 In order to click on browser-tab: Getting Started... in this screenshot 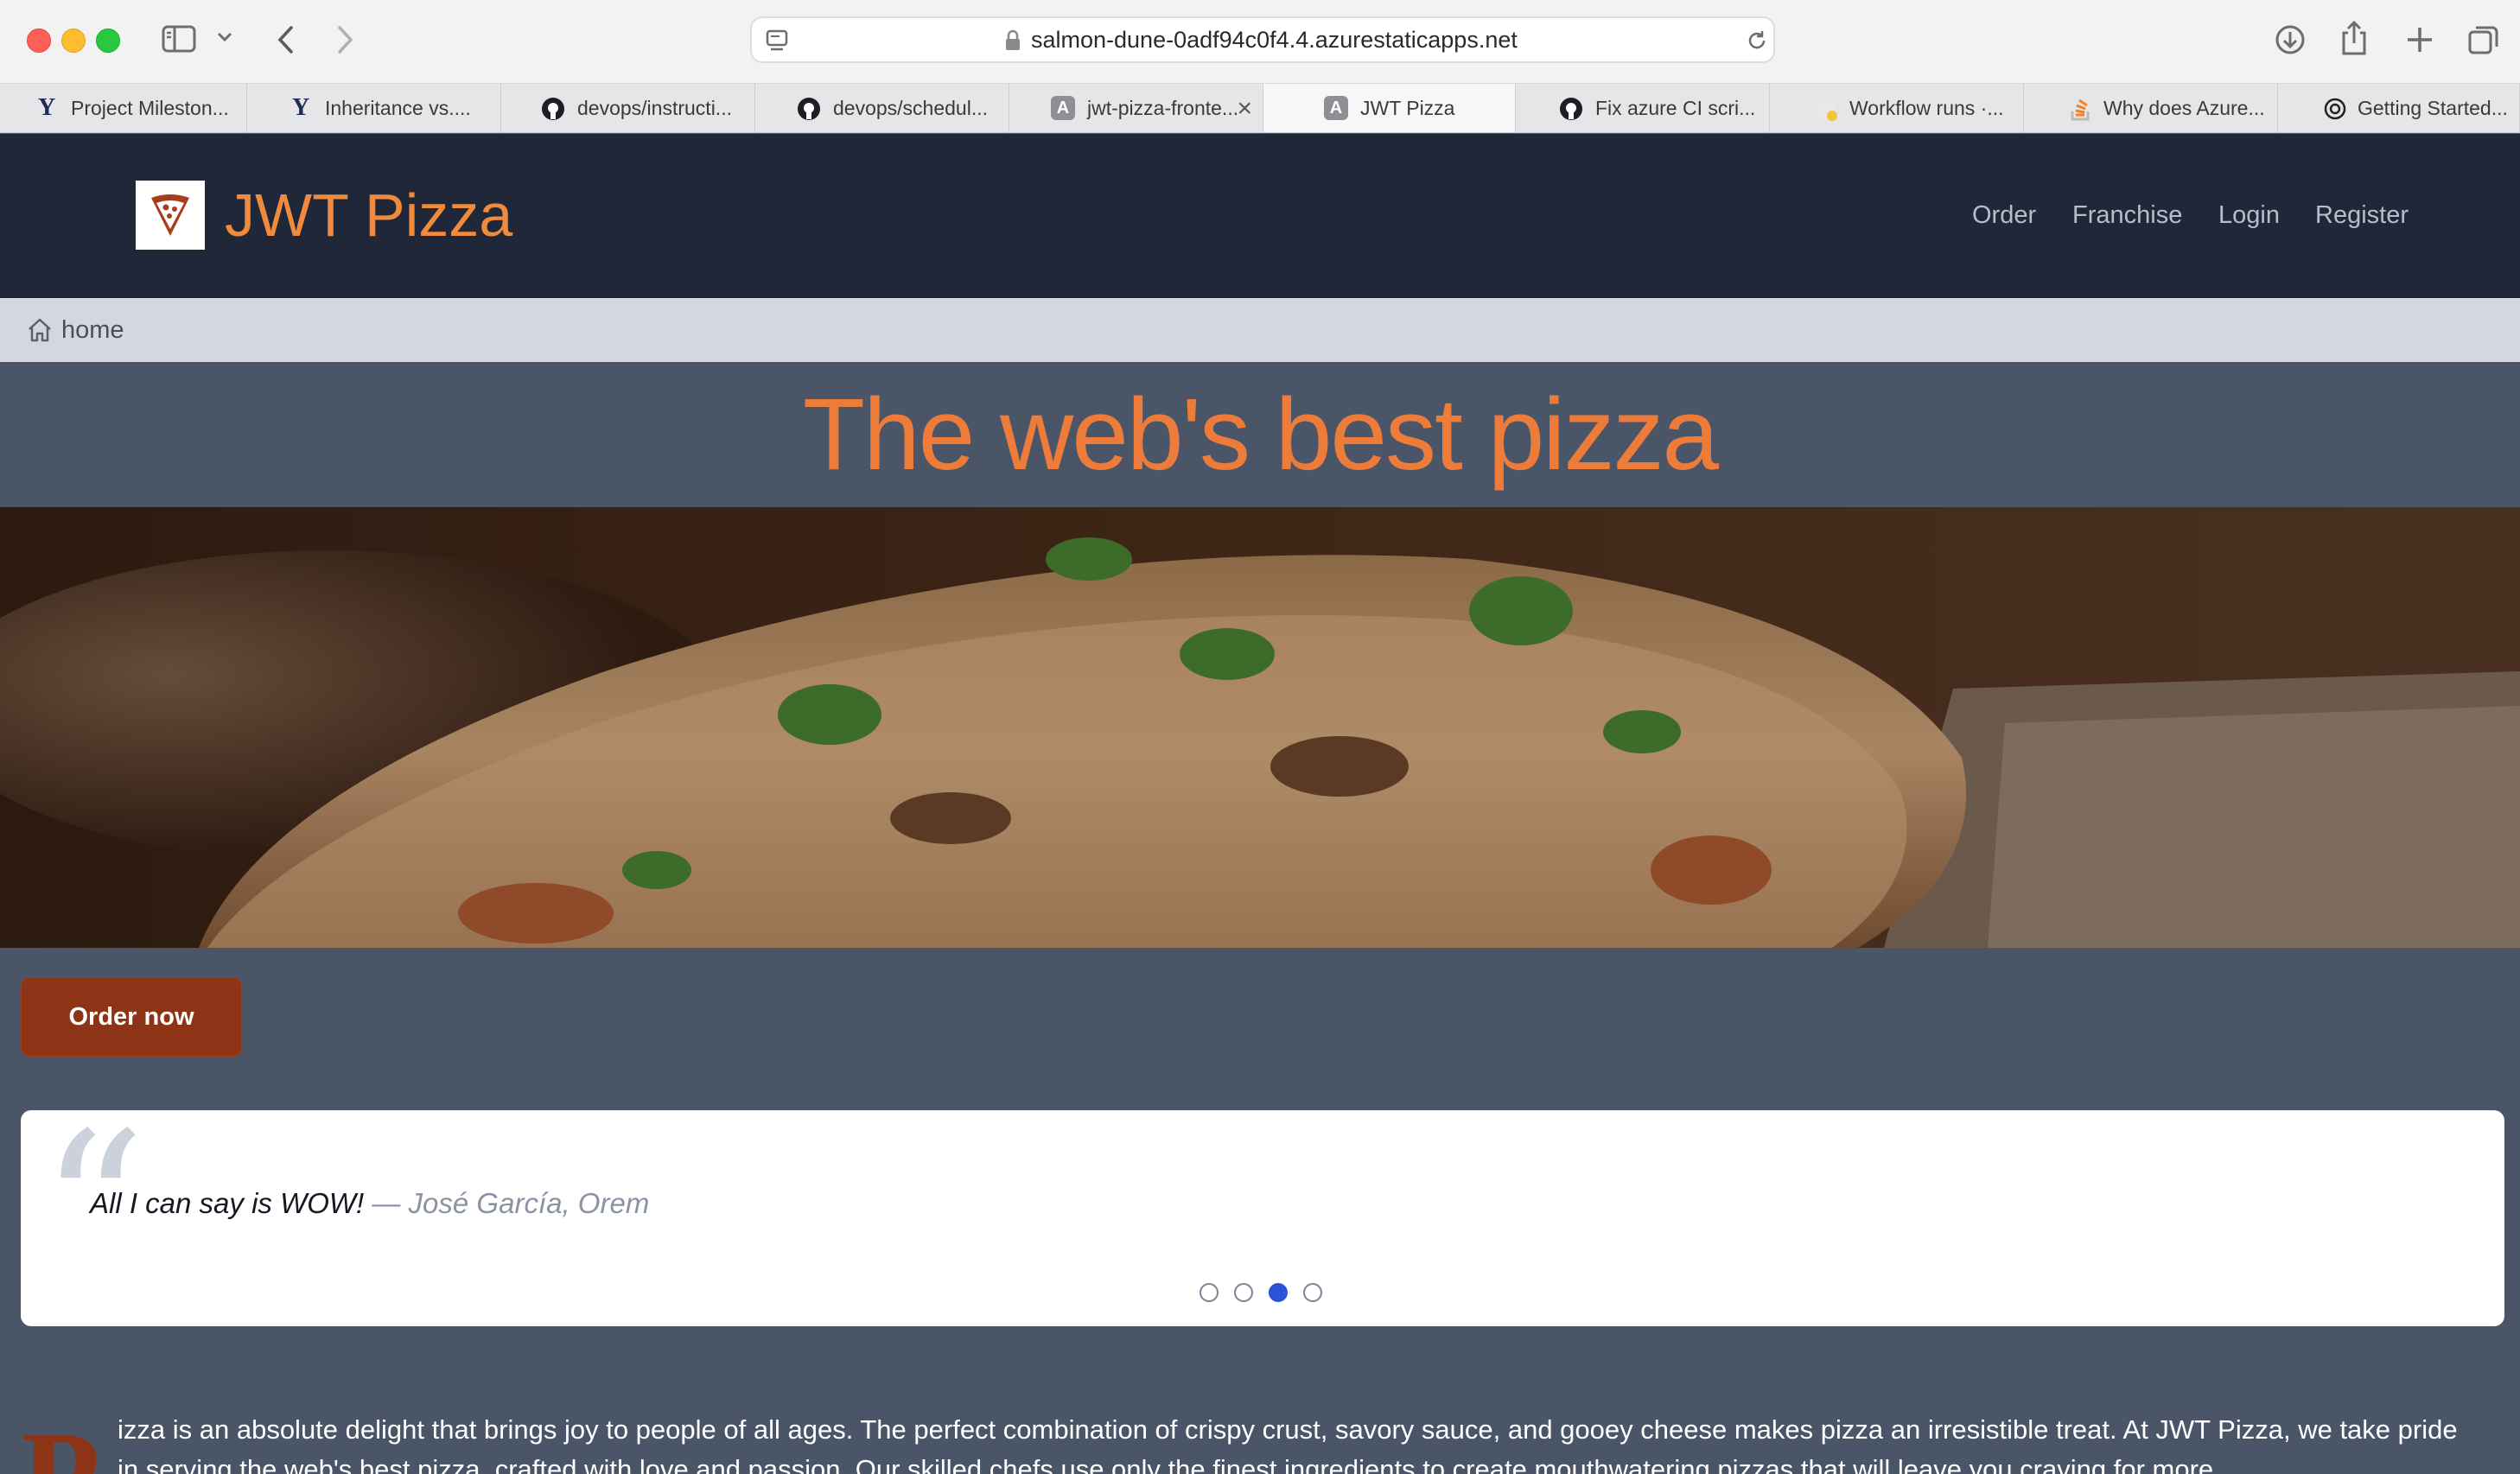, I will do `click(2399, 108)`.